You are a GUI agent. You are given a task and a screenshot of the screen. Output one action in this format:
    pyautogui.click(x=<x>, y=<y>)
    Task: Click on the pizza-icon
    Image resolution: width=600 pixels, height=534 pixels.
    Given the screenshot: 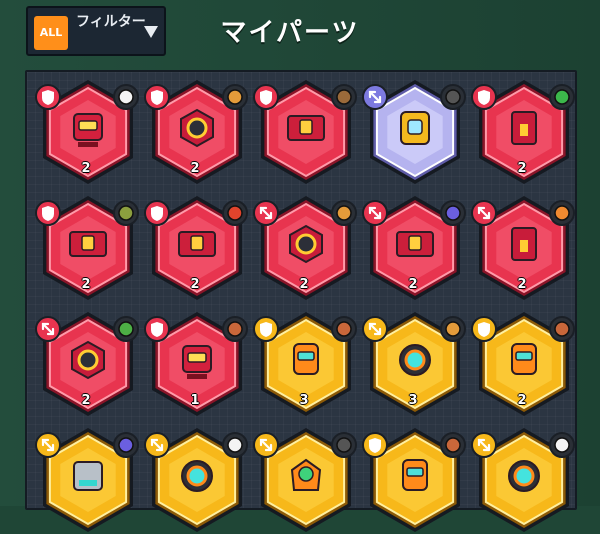 What is the action you would take?
    pyautogui.click(x=562, y=213)
    